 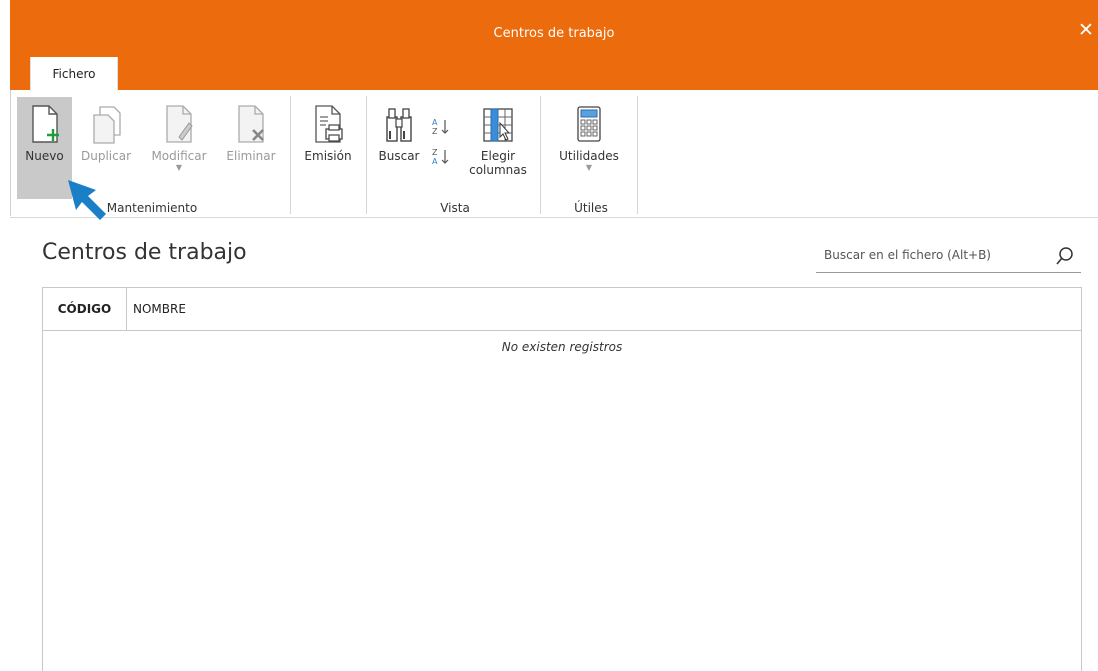 What do you see at coordinates (44, 148) in the screenshot?
I see `nuevo-button: Nuevo` at bounding box center [44, 148].